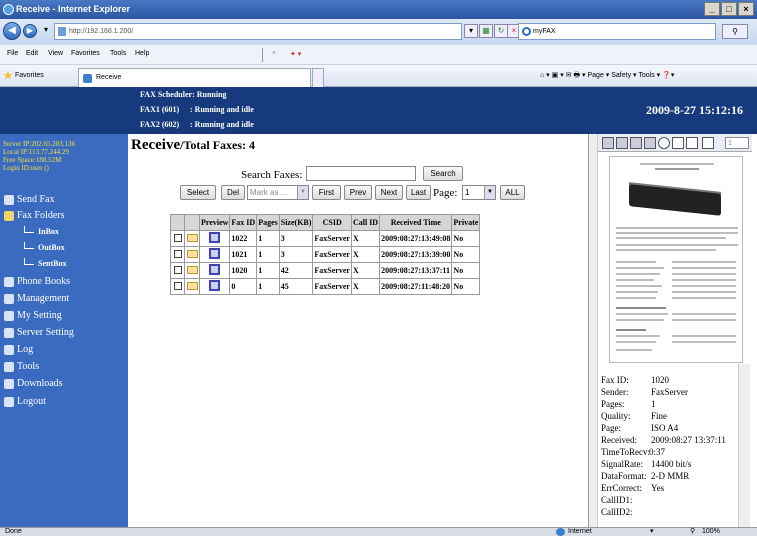 The height and width of the screenshot is (536, 757). What do you see at coordinates (29, 200) in the screenshot?
I see `sidebar-item-send-fax: Send Fax` at bounding box center [29, 200].